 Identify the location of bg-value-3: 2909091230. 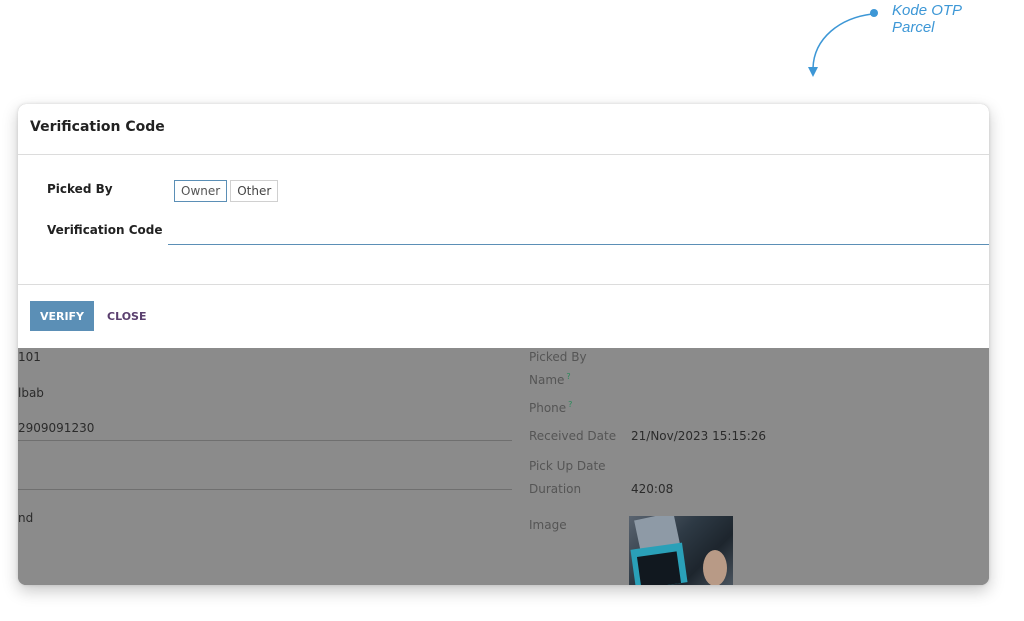
(56, 428).